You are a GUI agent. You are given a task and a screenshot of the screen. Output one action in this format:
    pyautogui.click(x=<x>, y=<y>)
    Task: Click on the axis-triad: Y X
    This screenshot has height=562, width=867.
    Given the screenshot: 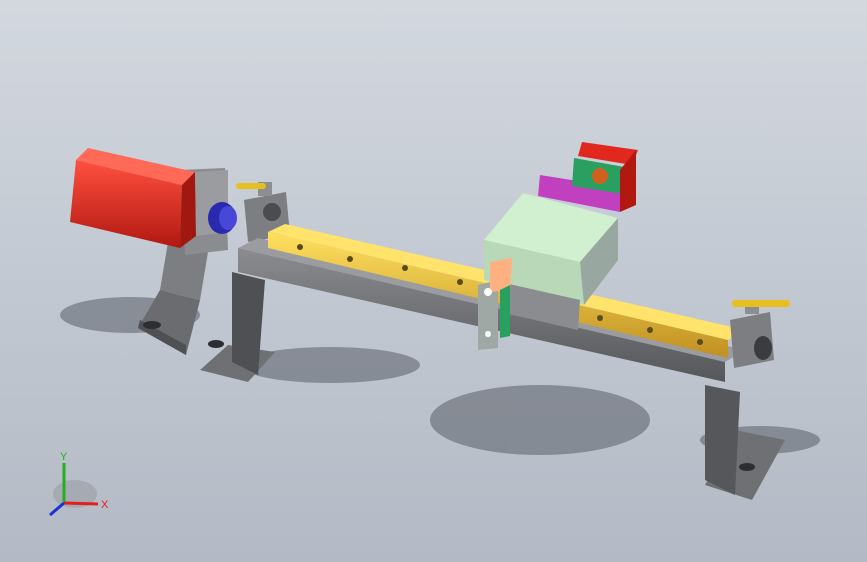 What is the action you would take?
    pyautogui.click(x=79, y=484)
    